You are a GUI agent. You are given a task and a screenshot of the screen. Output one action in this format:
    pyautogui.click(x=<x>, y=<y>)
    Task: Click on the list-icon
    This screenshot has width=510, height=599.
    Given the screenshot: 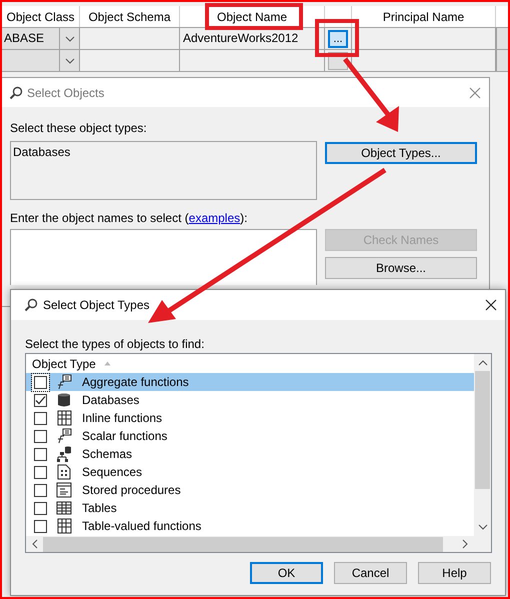 What is the action you would take?
    pyautogui.click(x=64, y=490)
    